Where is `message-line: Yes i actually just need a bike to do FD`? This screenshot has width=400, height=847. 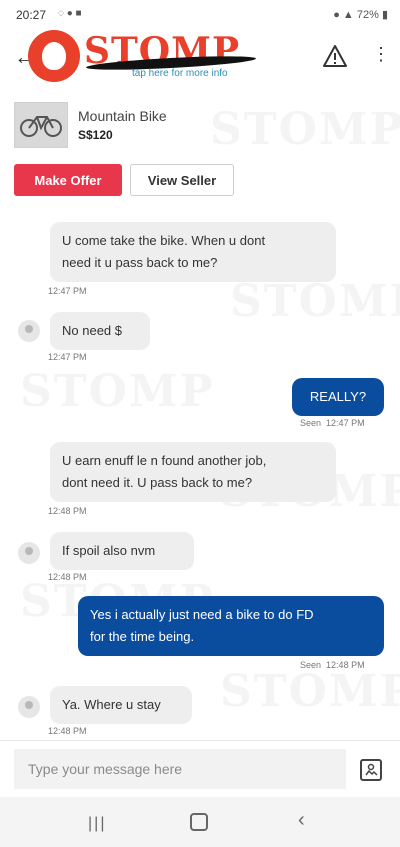
message-line: Yes i actually just need a bike to do FD is located at coordinates (202, 614).